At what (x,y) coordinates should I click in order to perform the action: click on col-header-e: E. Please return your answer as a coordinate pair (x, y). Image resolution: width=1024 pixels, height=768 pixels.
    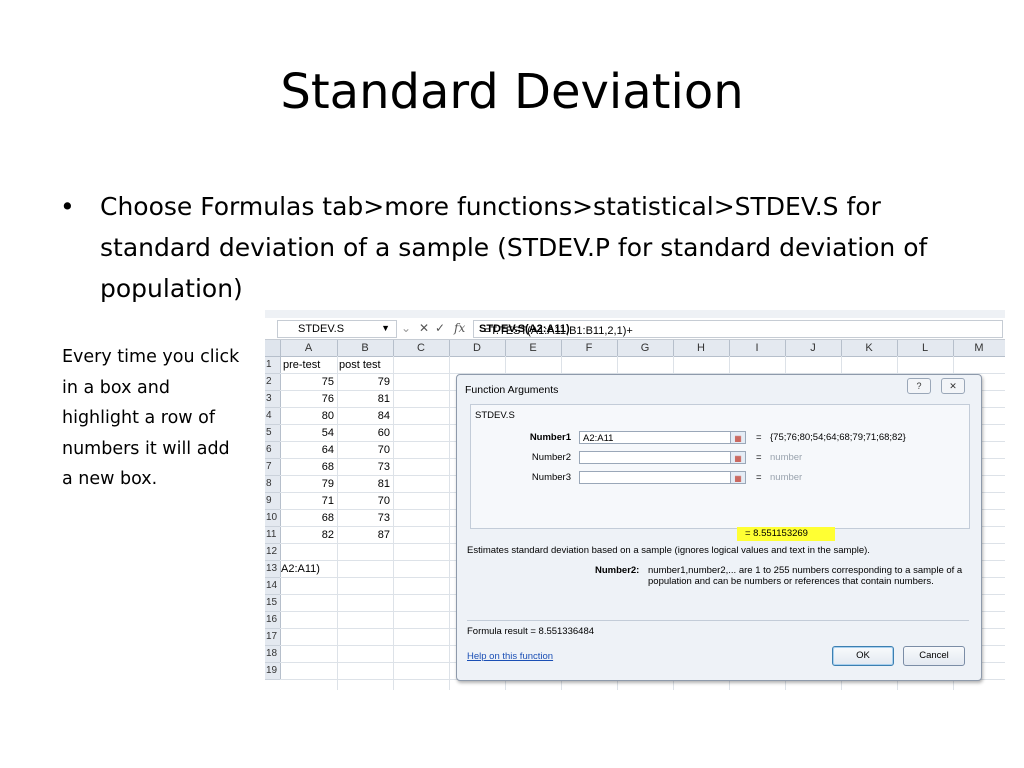
    Looking at the image, I should click on (533, 348).